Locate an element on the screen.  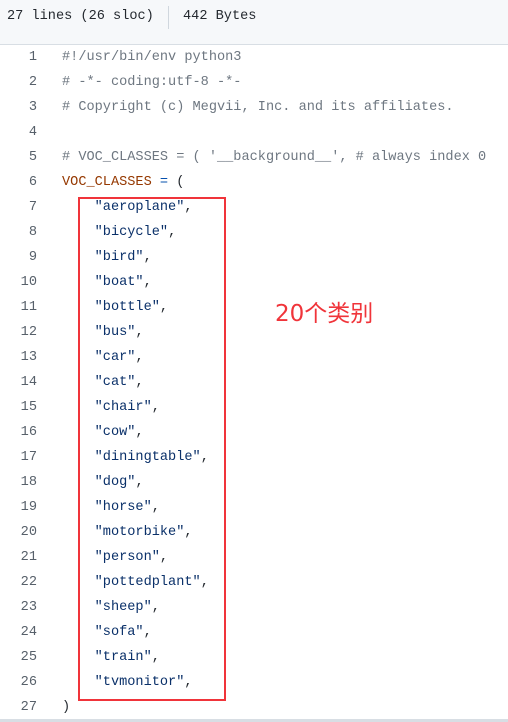
line-number: 23 is located at coordinates (28, 607).